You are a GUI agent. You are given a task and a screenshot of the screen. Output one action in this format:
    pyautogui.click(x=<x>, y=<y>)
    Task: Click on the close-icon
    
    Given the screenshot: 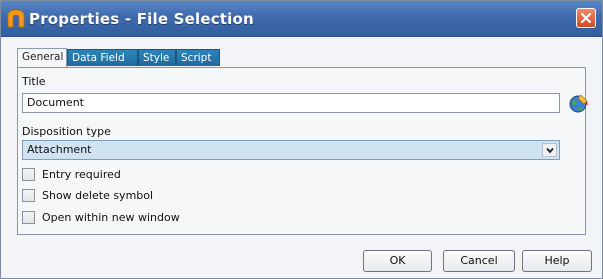 What is the action you would take?
    pyautogui.click(x=586, y=18)
    